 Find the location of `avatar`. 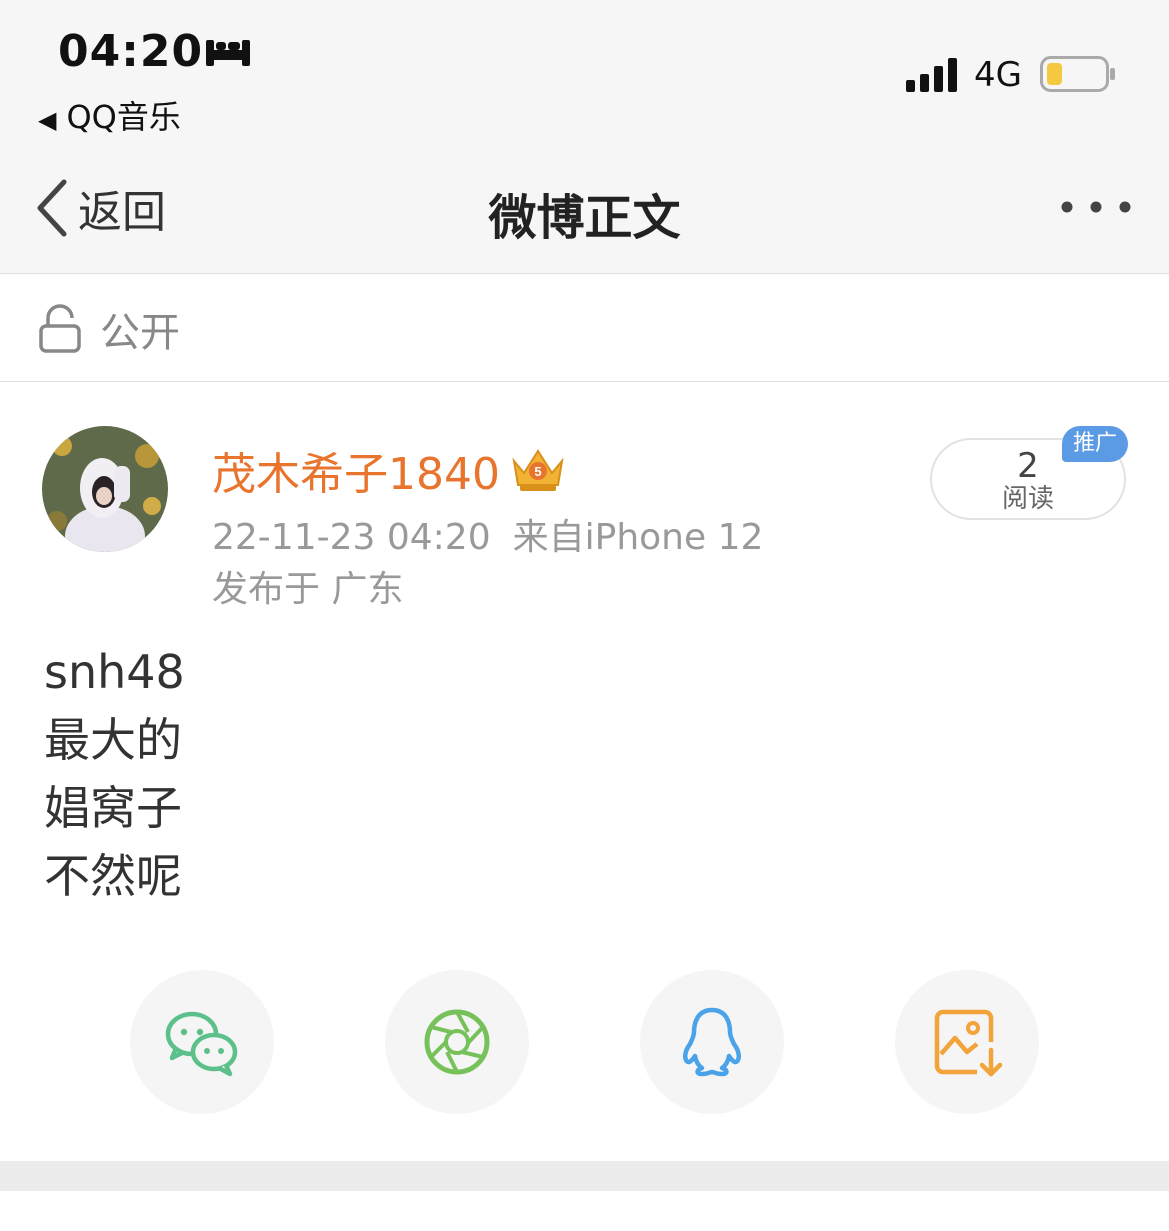

avatar is located at coordinates (105, 489).